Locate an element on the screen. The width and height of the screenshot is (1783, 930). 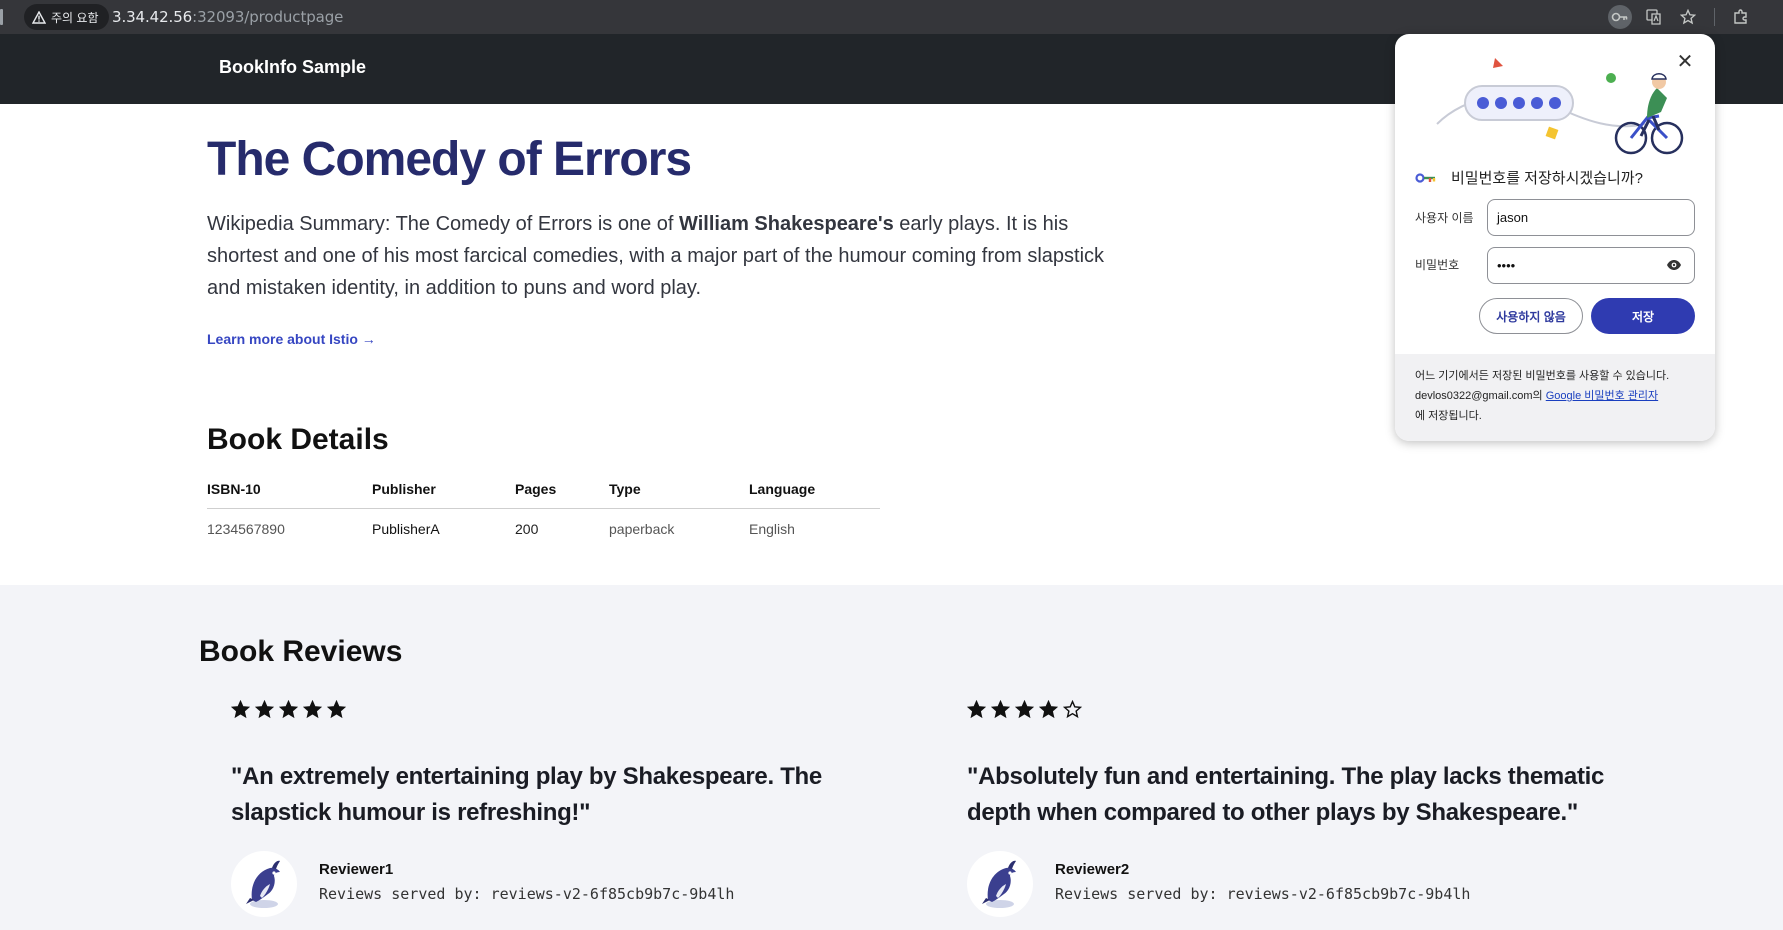
book-reviews-heading: Book Reviews is located at coordinates (301, 651).